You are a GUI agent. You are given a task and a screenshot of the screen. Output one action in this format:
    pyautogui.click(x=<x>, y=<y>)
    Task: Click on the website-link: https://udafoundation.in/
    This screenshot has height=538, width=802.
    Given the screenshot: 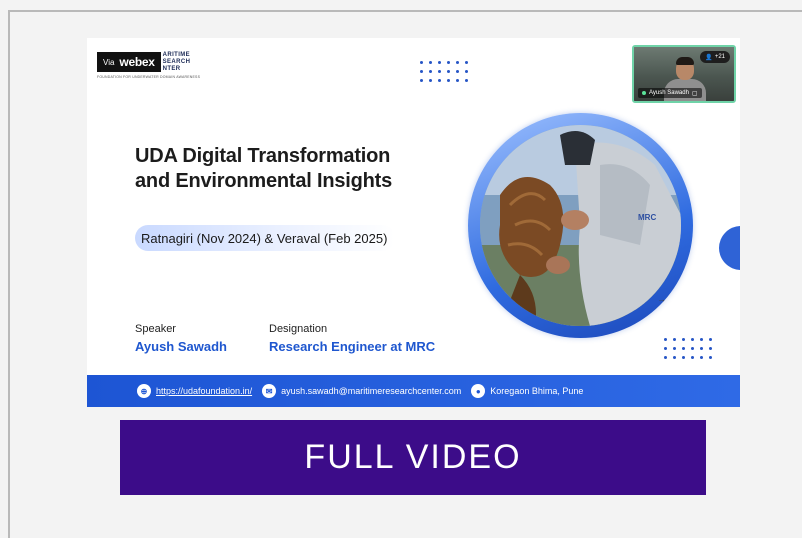 What is the action you would take?
    pyautogui.click(x=204, y=391)
    